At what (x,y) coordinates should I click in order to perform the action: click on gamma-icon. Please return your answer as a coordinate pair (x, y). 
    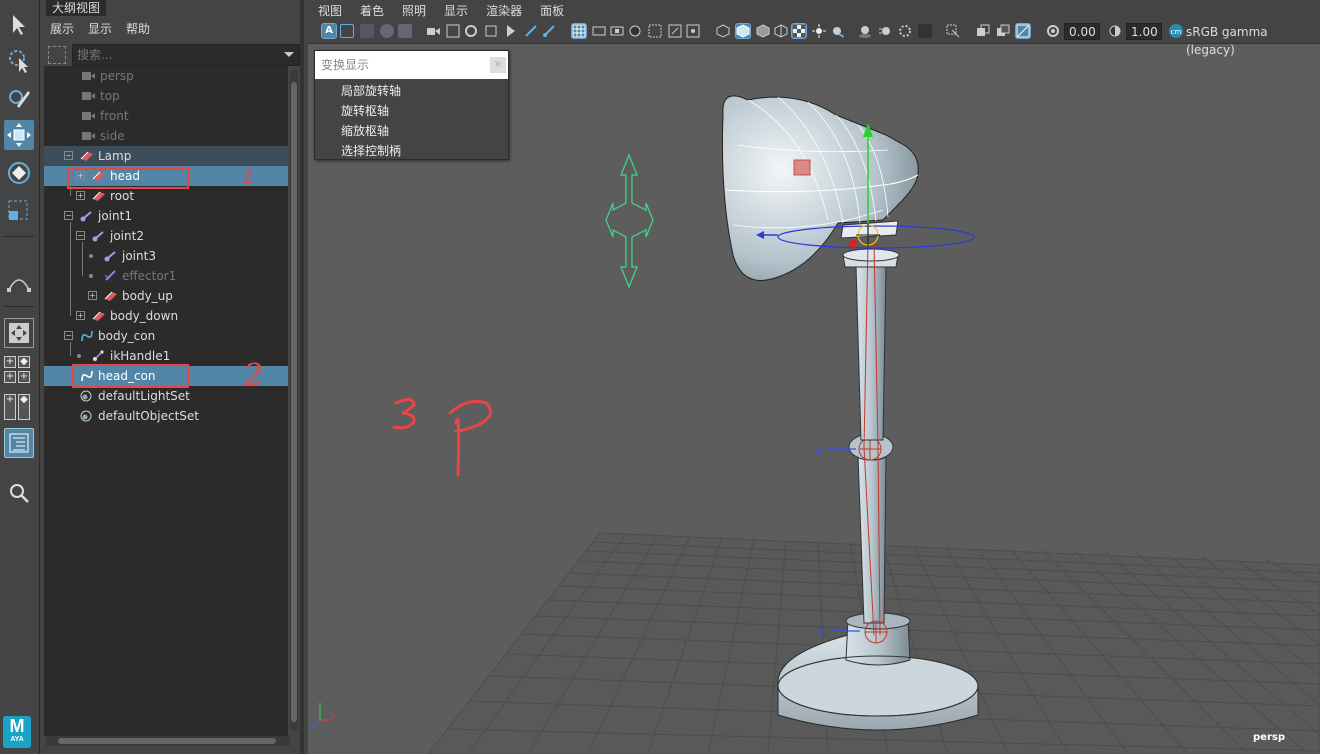
    Looking at the image, I should click on (1115, 31).